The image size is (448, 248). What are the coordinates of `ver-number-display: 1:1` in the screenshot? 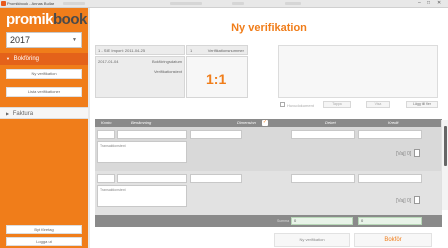 It's located at (217, 77).